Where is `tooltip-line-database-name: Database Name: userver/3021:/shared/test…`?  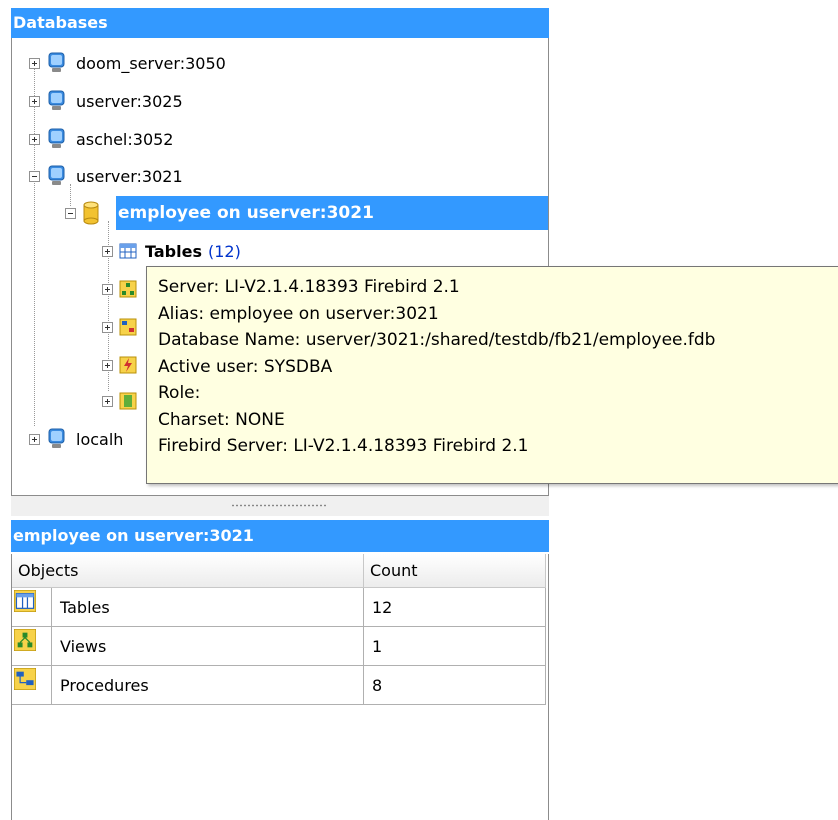
tooltip-line-database-name: Database Name: userver/3021:/shared/test… is located at coordinates (437, 340).